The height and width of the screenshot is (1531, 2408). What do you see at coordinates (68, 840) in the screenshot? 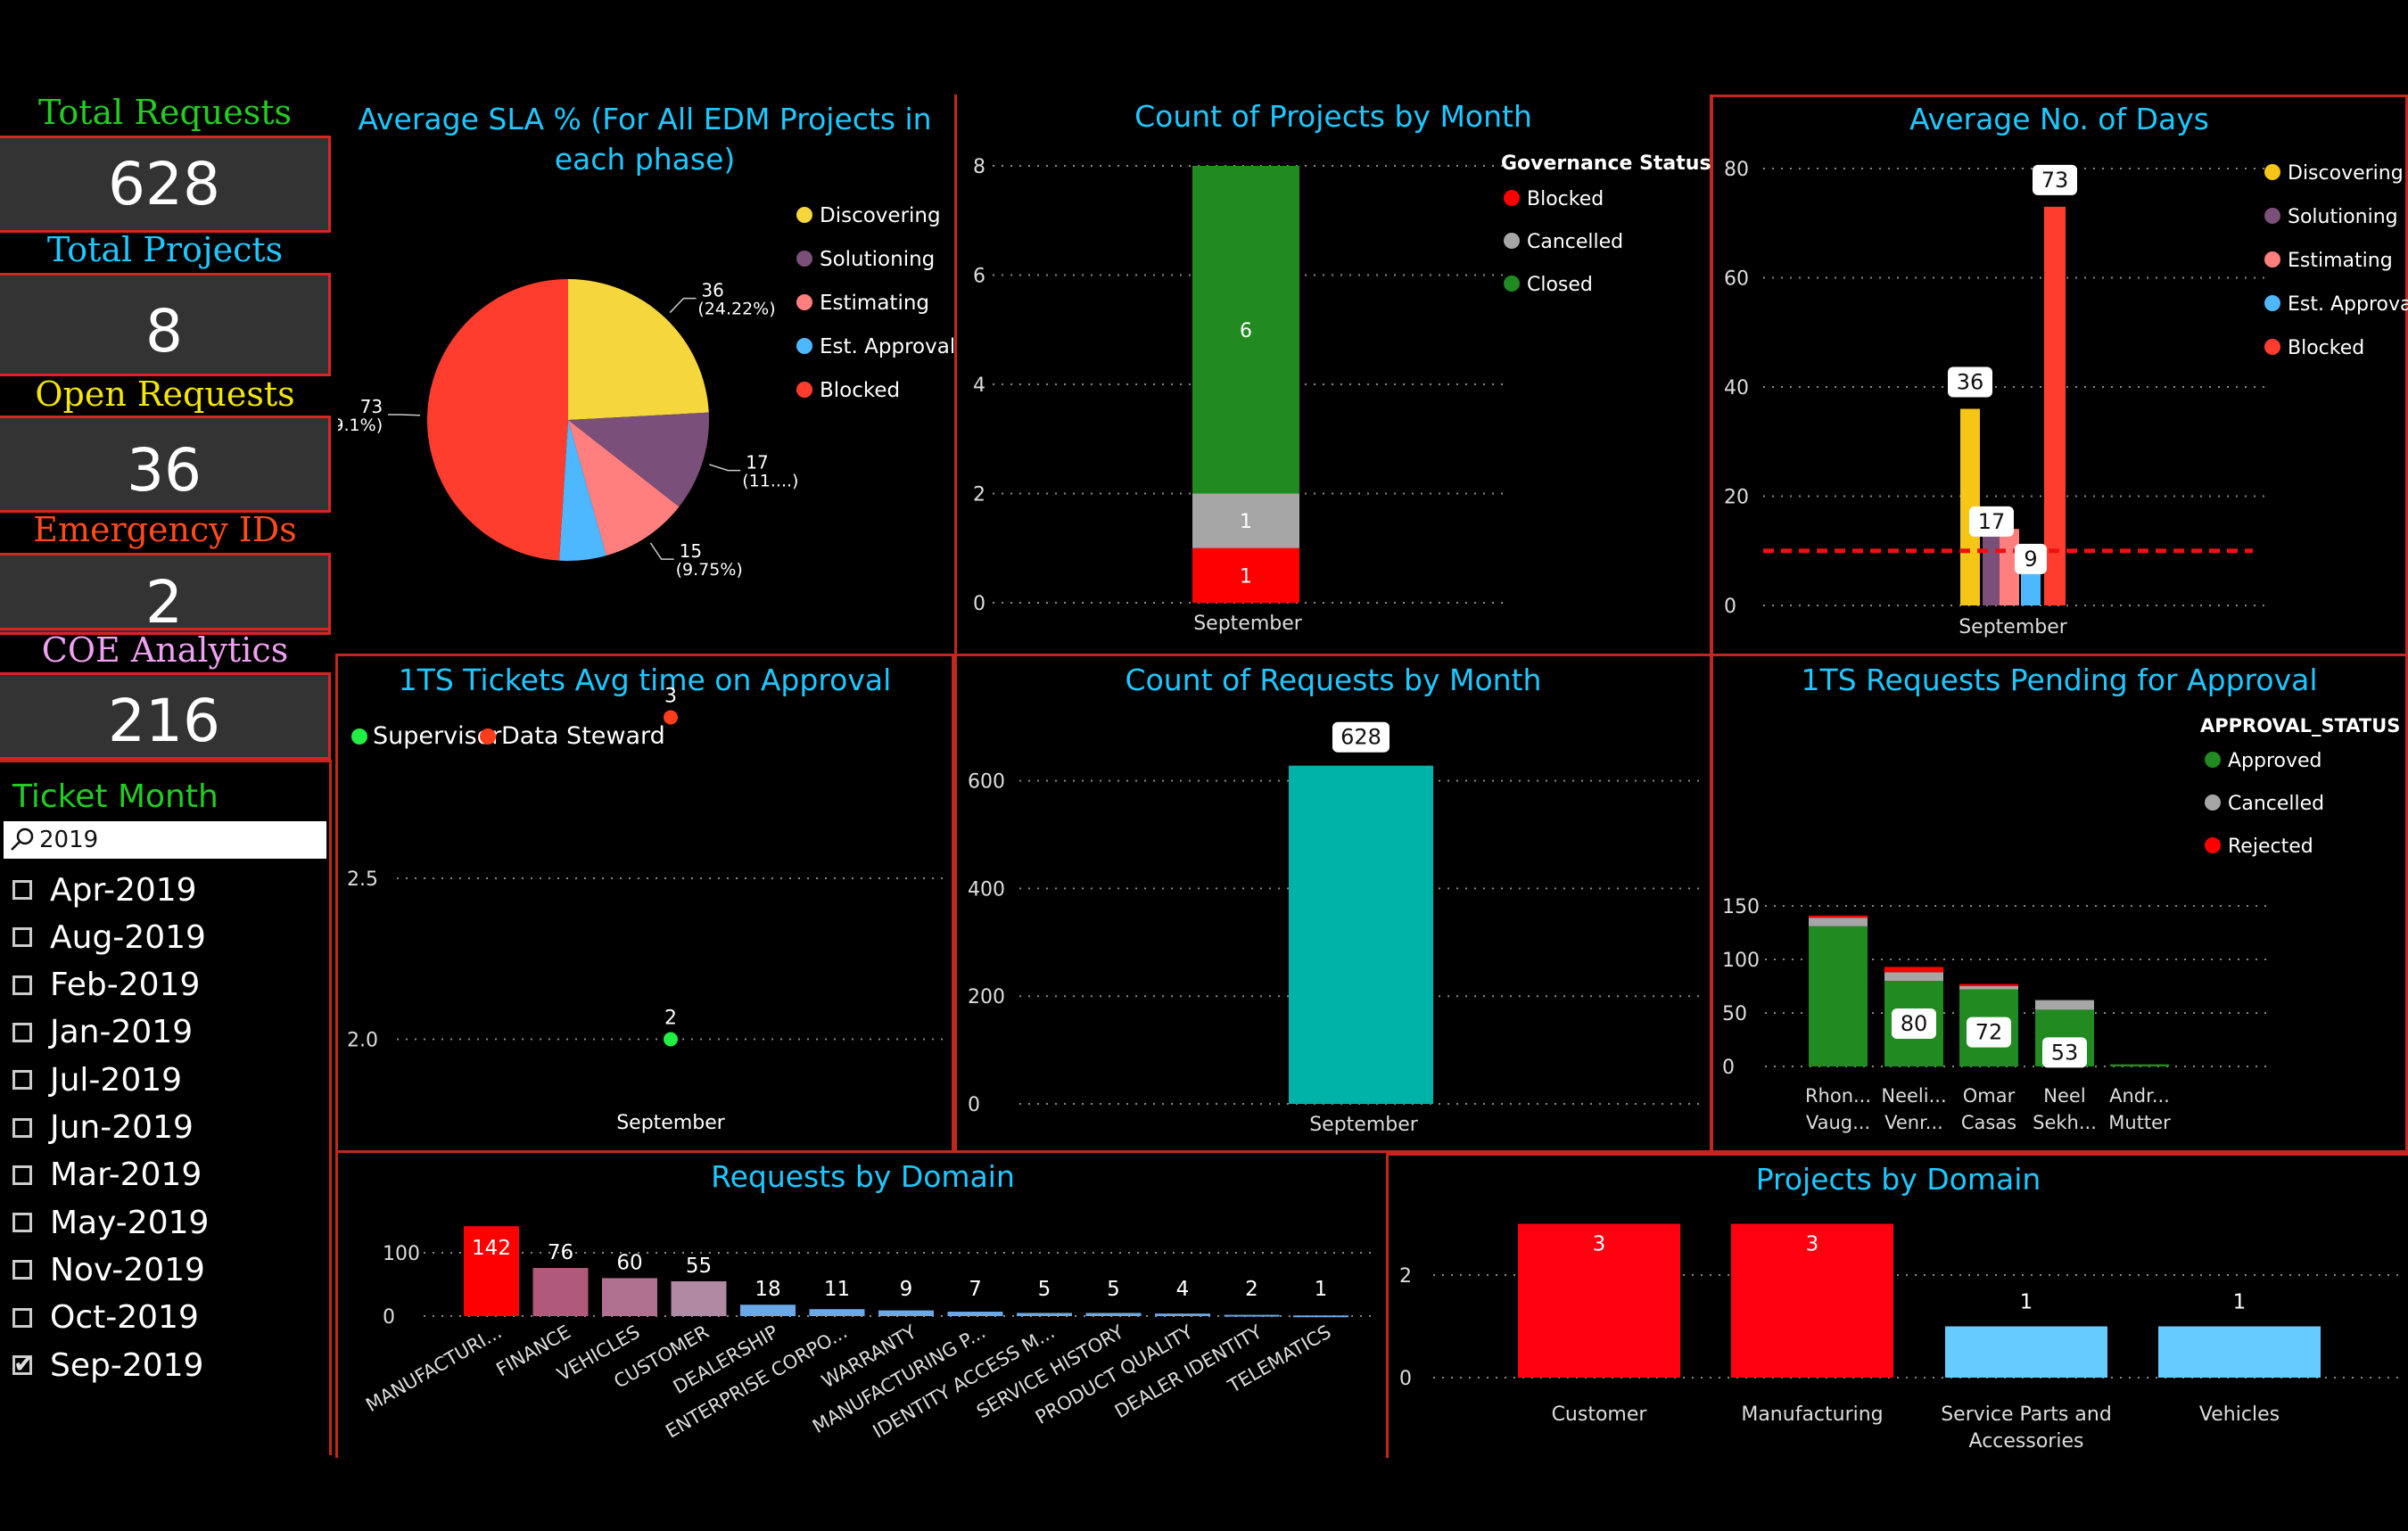
I see `search-input: 2019` at bounding box center [68, 840].